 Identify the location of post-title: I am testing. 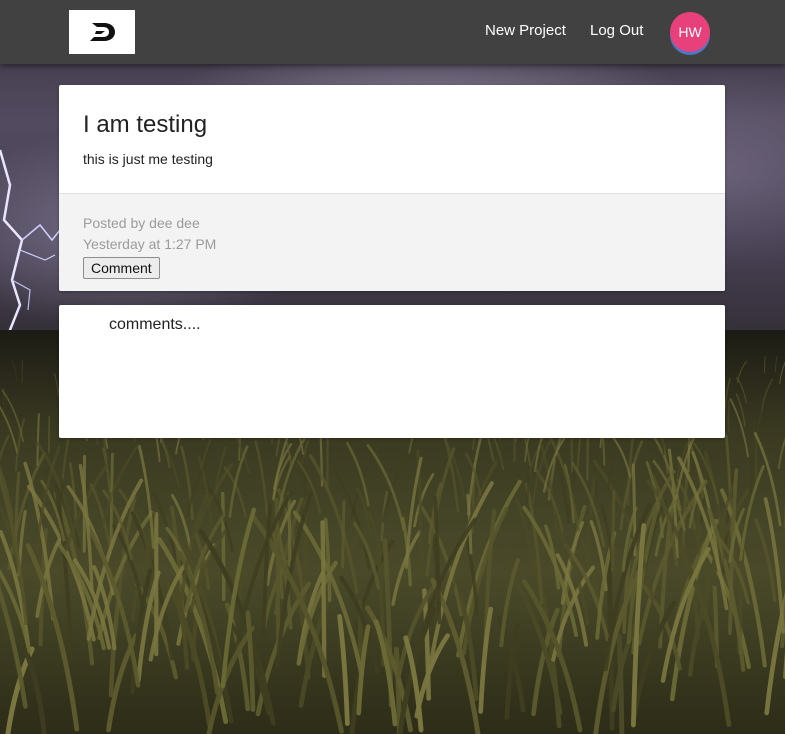
(145, 124).